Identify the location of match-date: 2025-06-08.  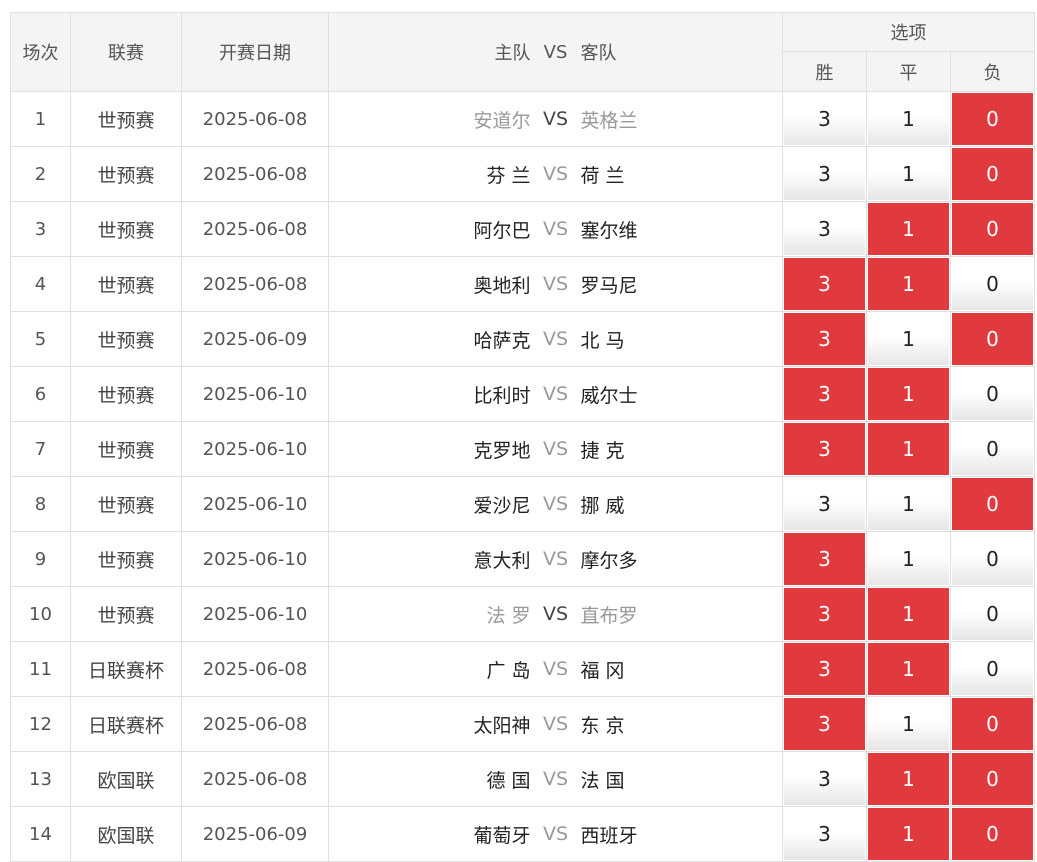
(255, 669).